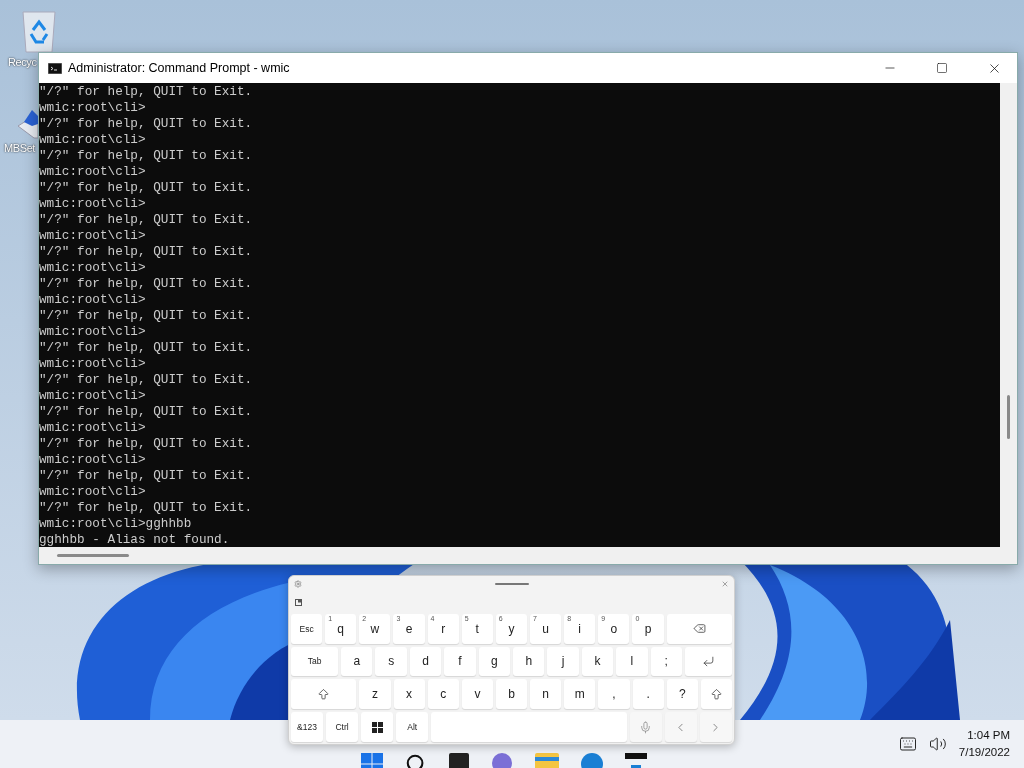 The height and width of the screenshot is (768, 1024). What do you see at coordinates (648, 694) in the screenshot?
I see `key: .` at bounding box center [648, 694].